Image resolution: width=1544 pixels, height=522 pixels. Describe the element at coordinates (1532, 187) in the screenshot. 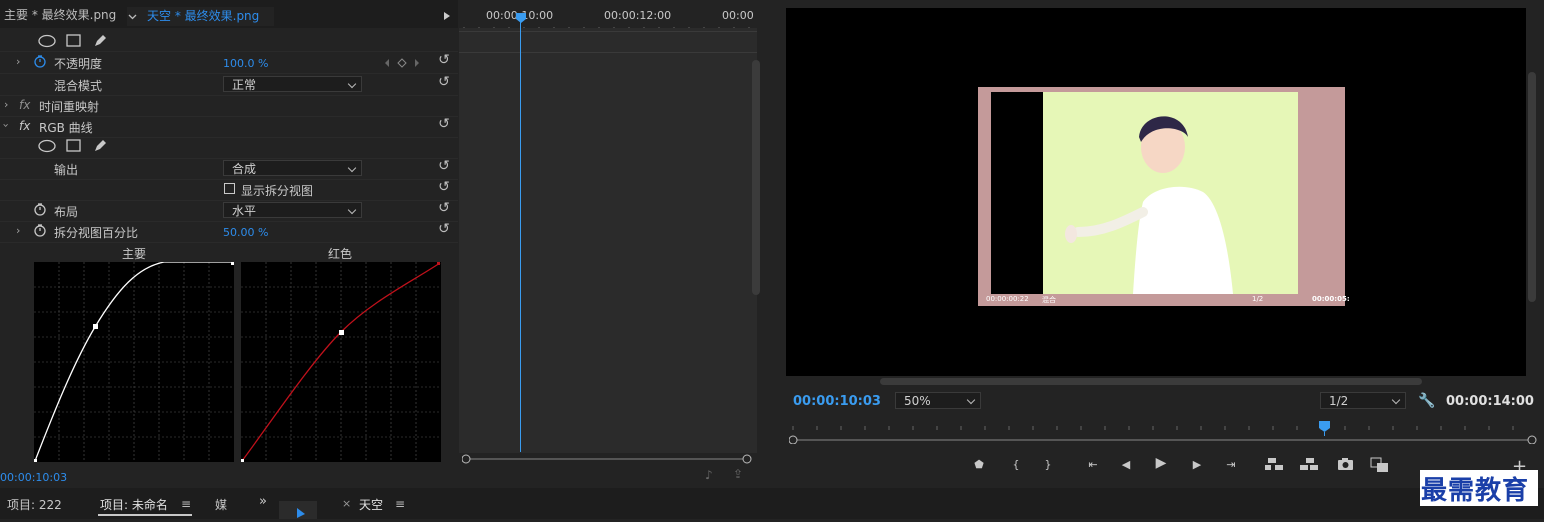

I see `monitor-vertical-scrollbar` at that location.